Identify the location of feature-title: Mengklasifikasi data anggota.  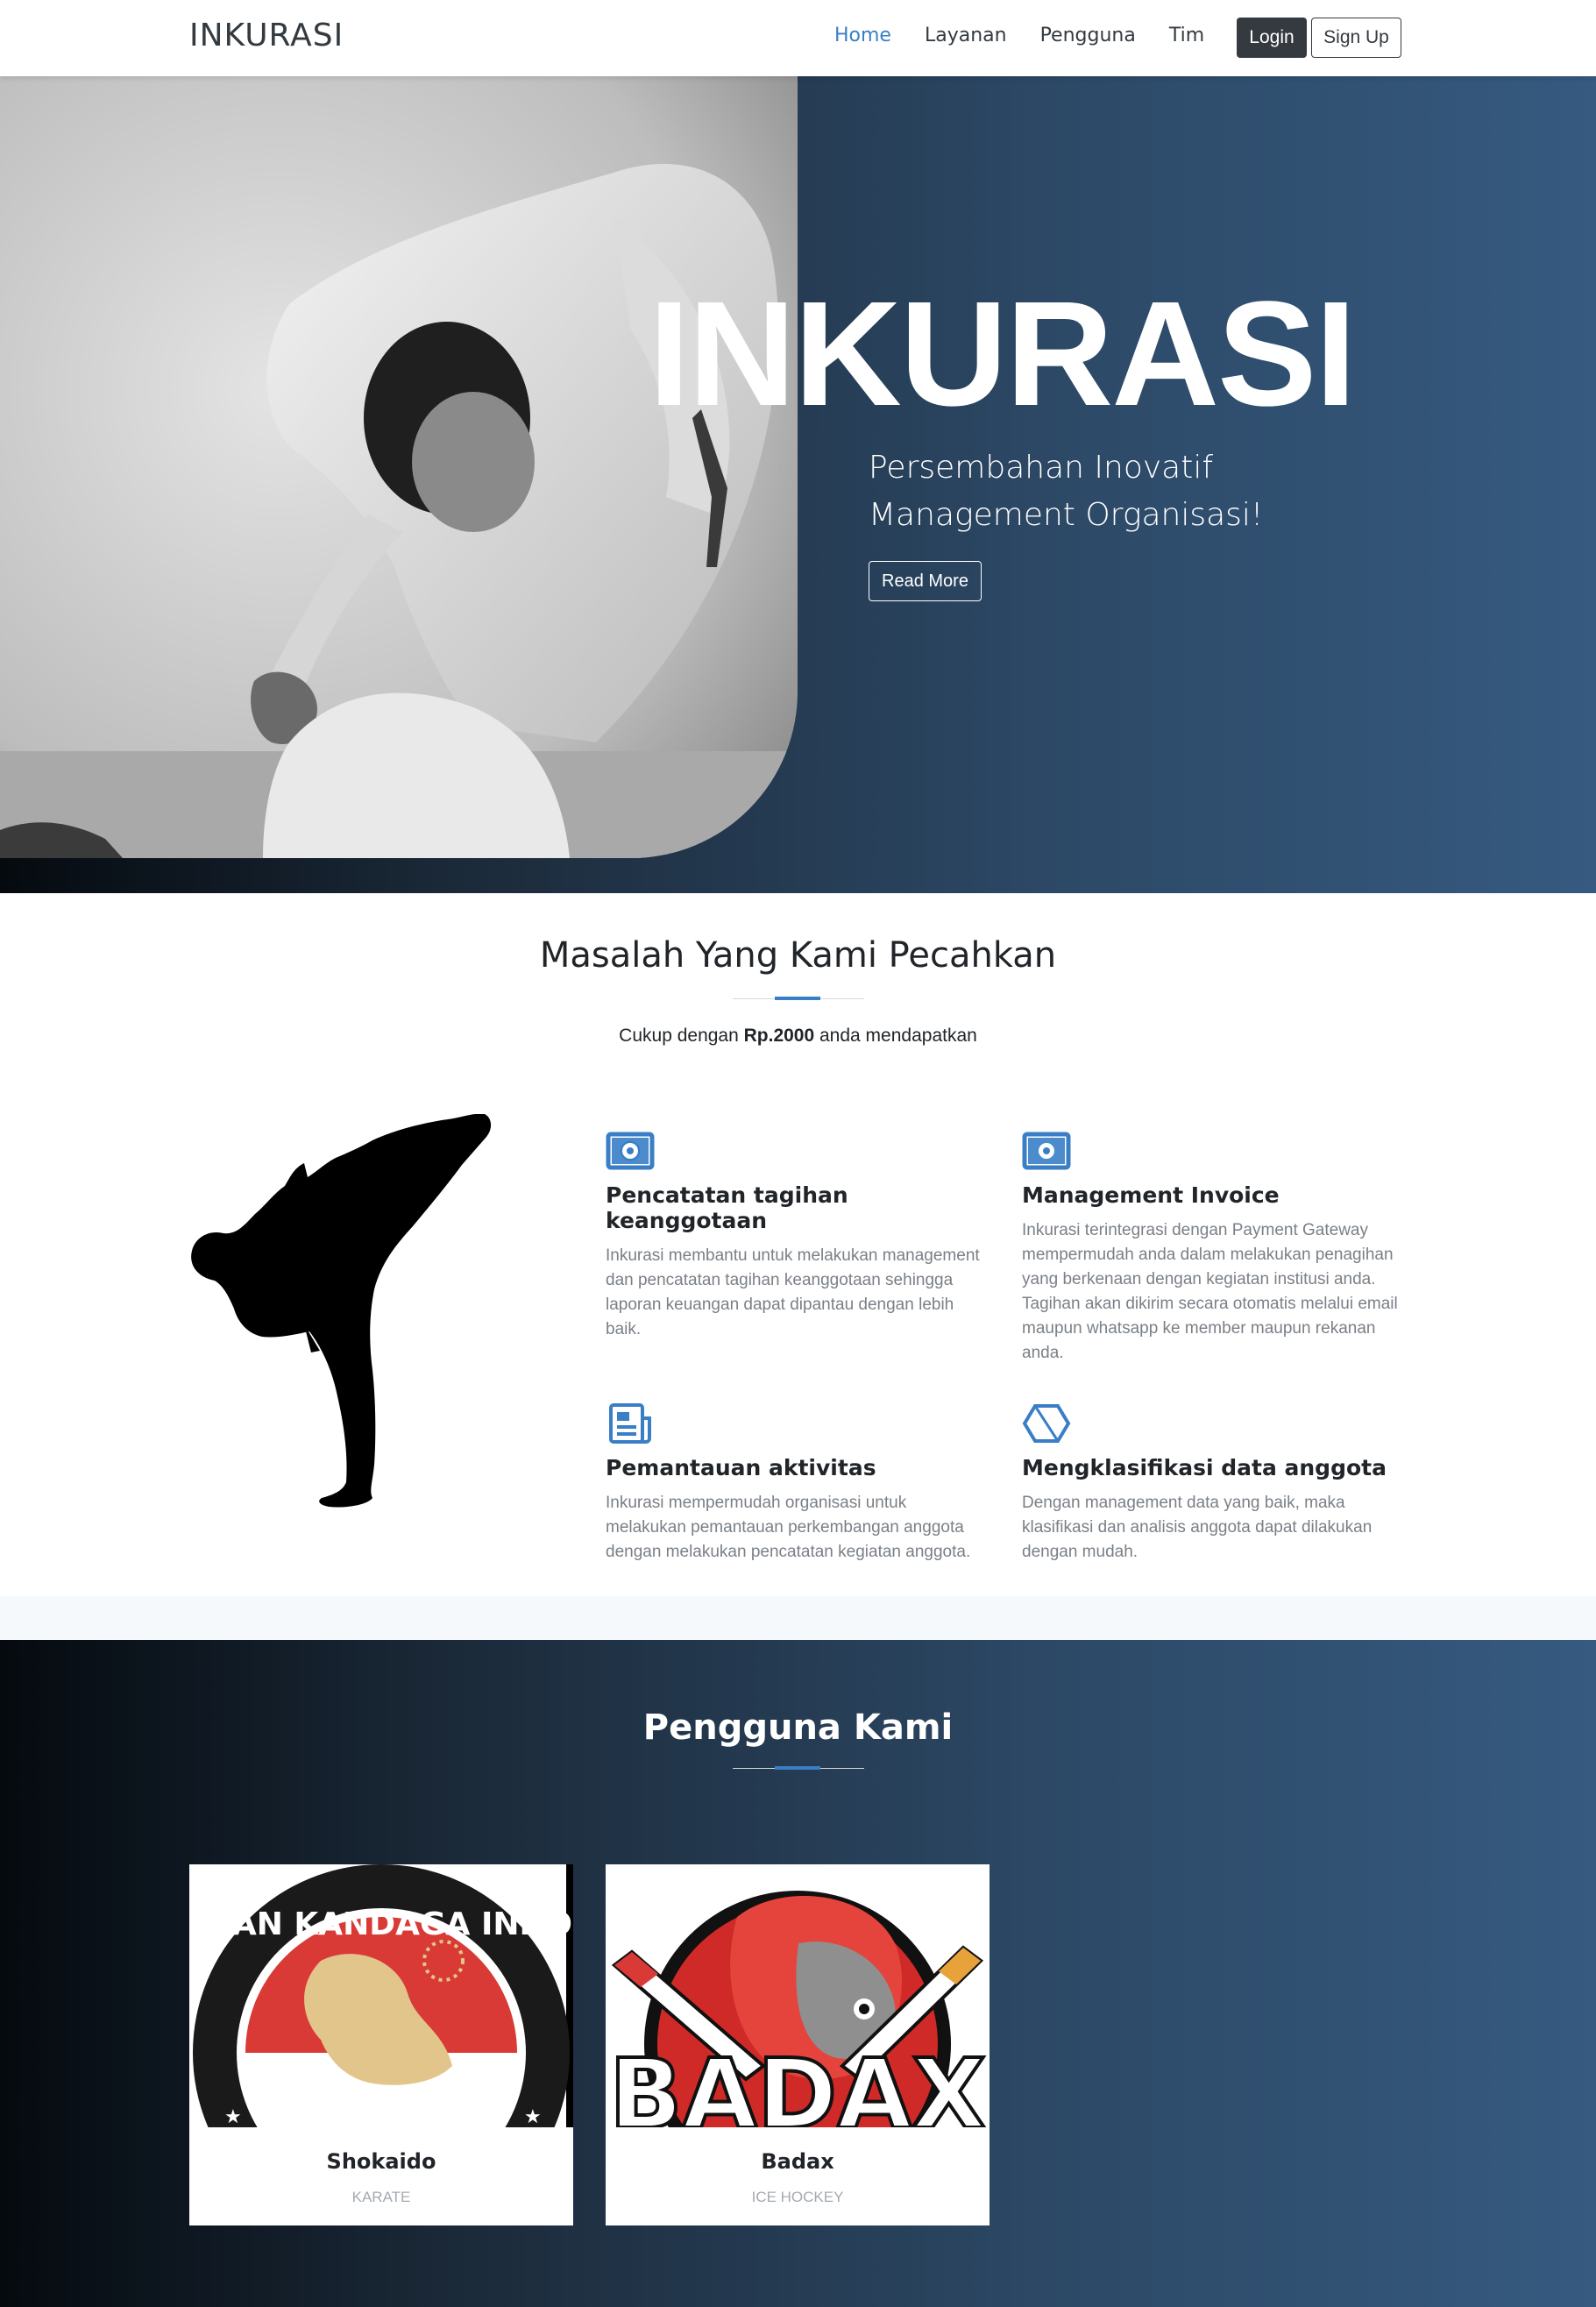
(1204, 1467).